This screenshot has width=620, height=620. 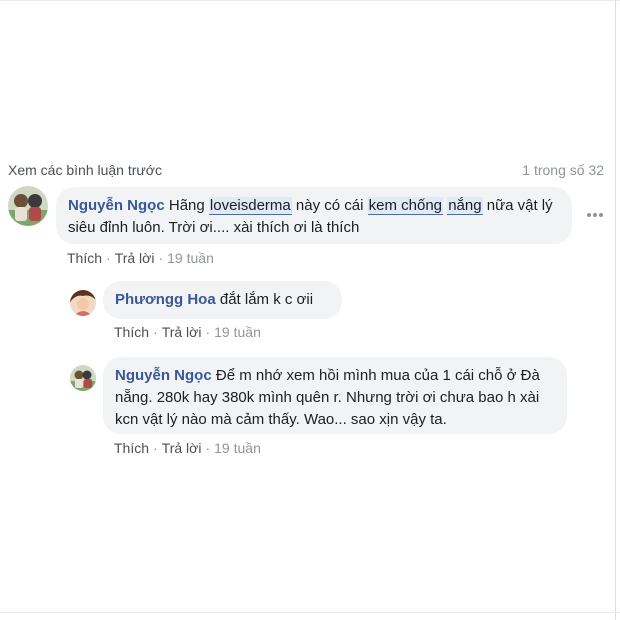 What do you see at coordinates (306, 172) in the screenshot?
I see `comments-header: Xem các bình luận trước 1 trong số 32` at bounding box center [306, 172].